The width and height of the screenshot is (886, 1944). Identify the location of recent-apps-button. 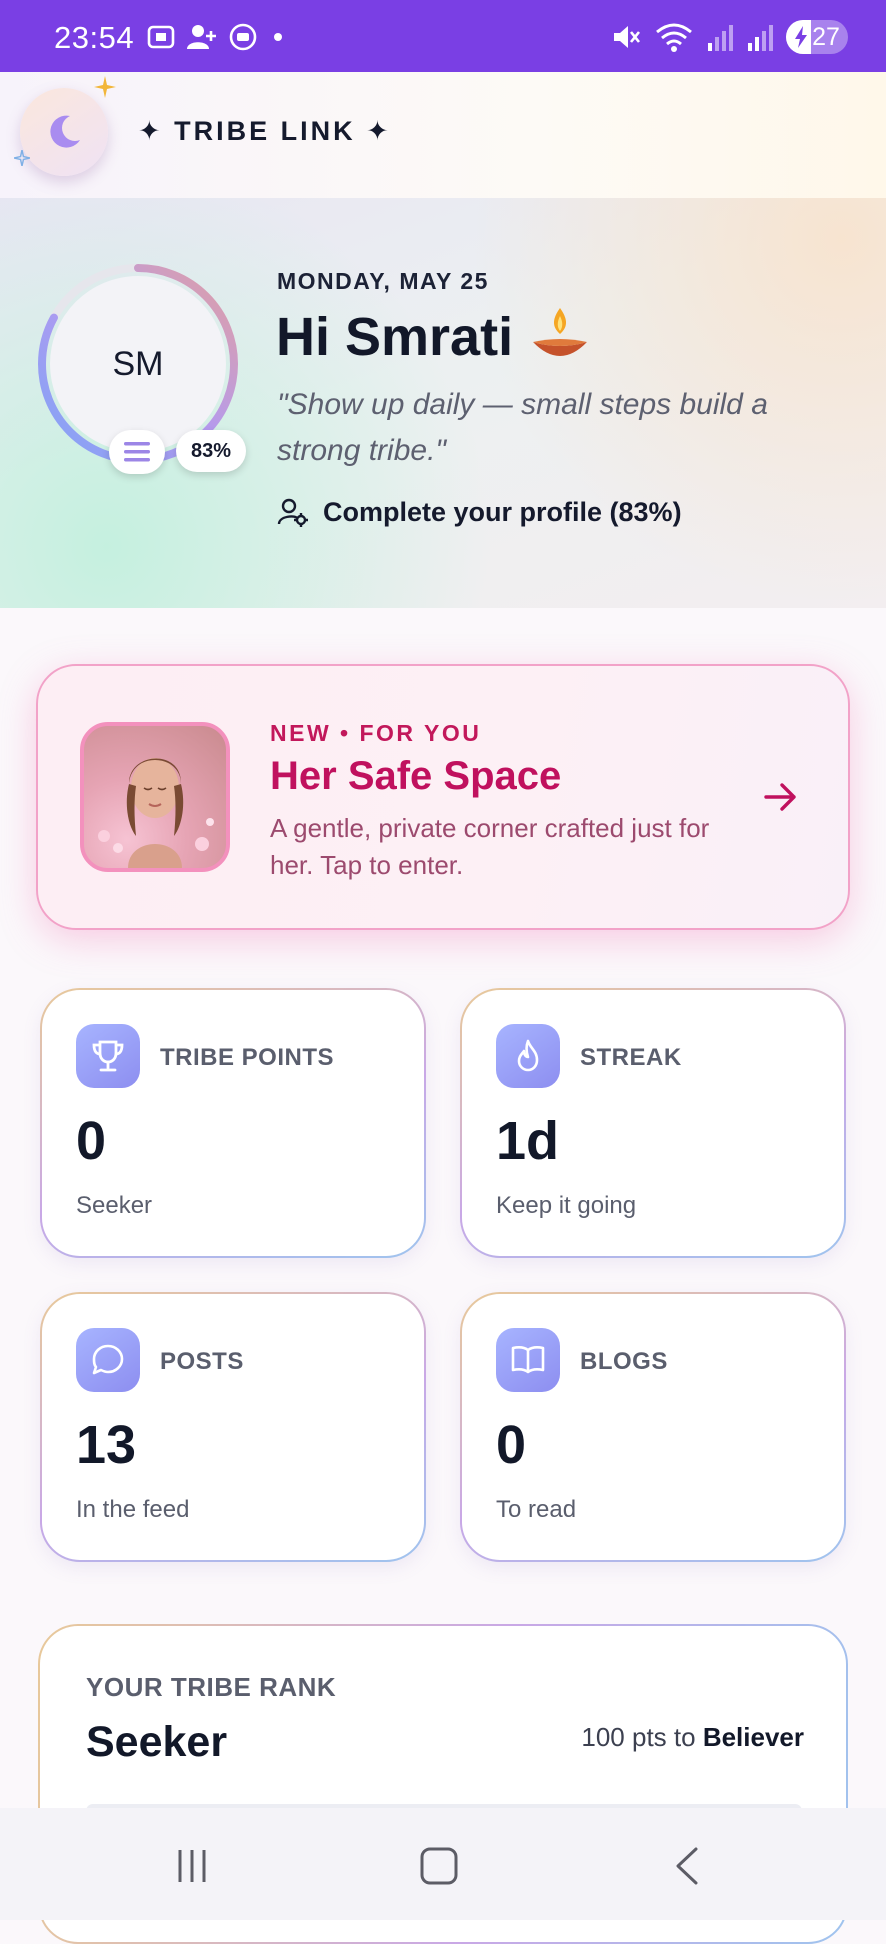
(192, 1866).